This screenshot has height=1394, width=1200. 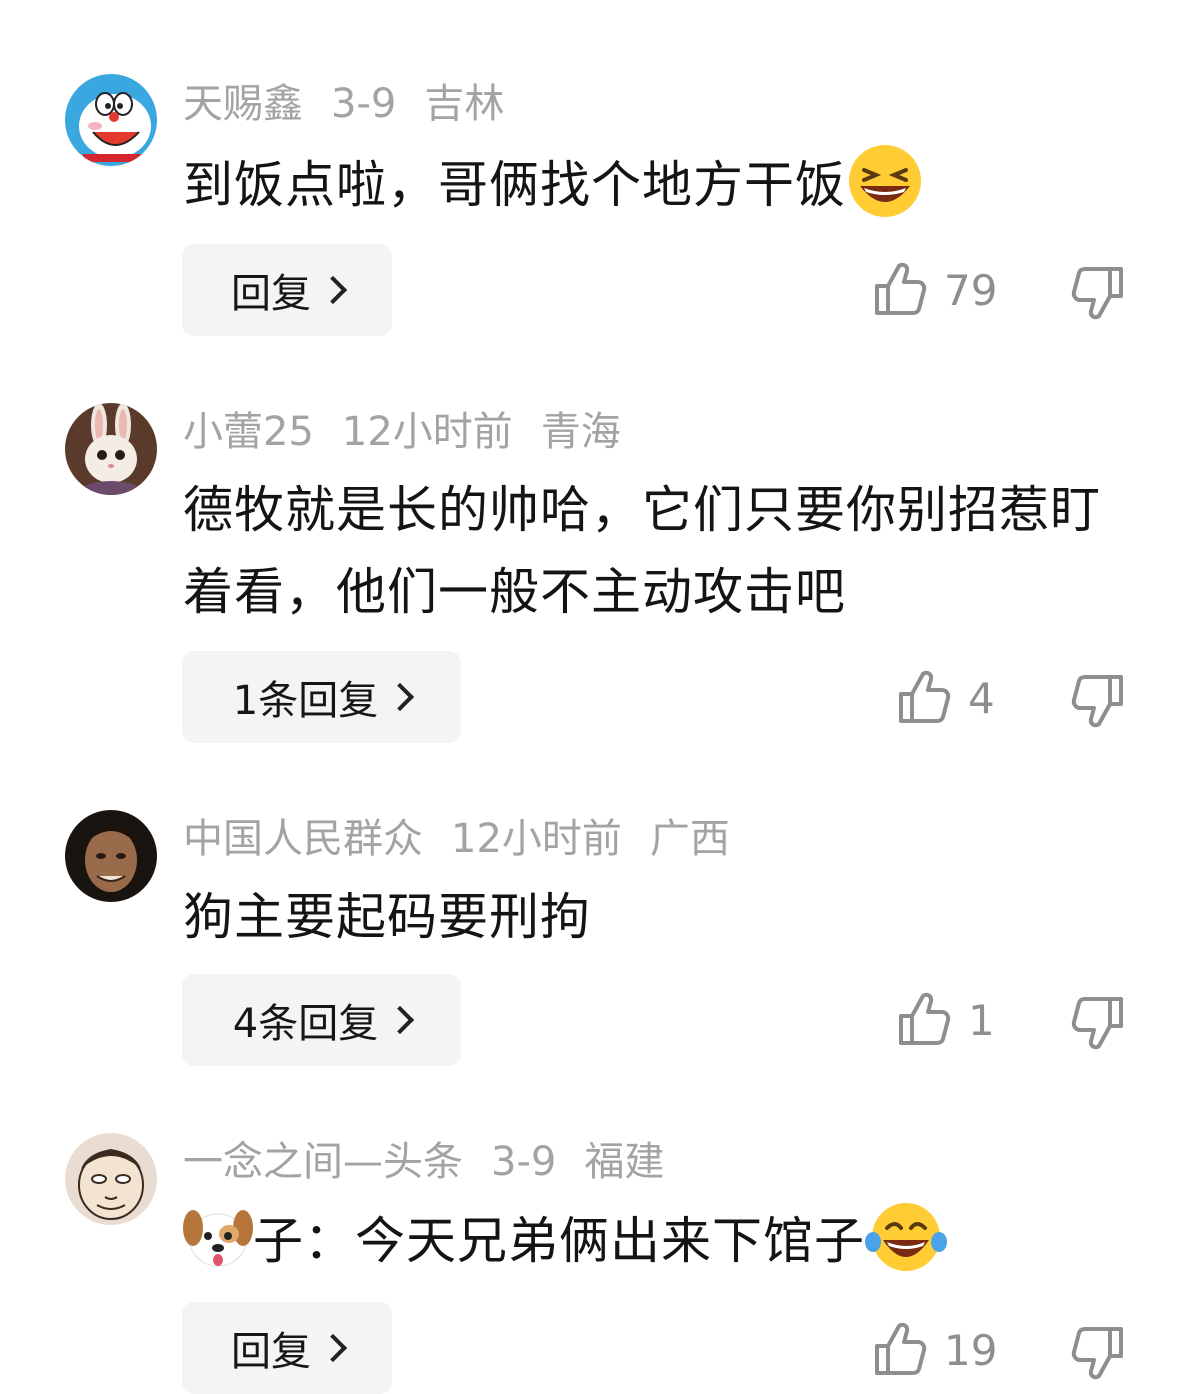 What do you see at coordinates (243, 104) in the screenshot?
I see `username: 天赐鑫` at bounding box center [243, 104].